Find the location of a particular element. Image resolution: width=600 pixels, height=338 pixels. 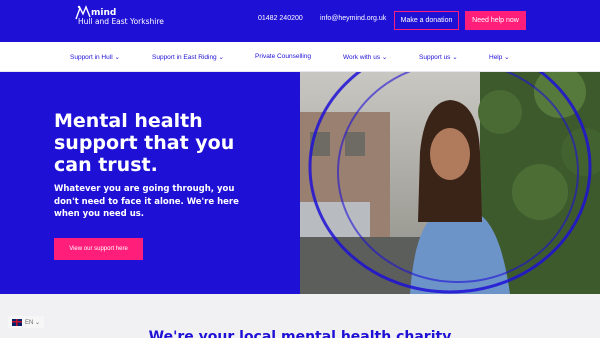

nav-work-with-us: Work with us ⌄ is located at coordinates (365, 57).